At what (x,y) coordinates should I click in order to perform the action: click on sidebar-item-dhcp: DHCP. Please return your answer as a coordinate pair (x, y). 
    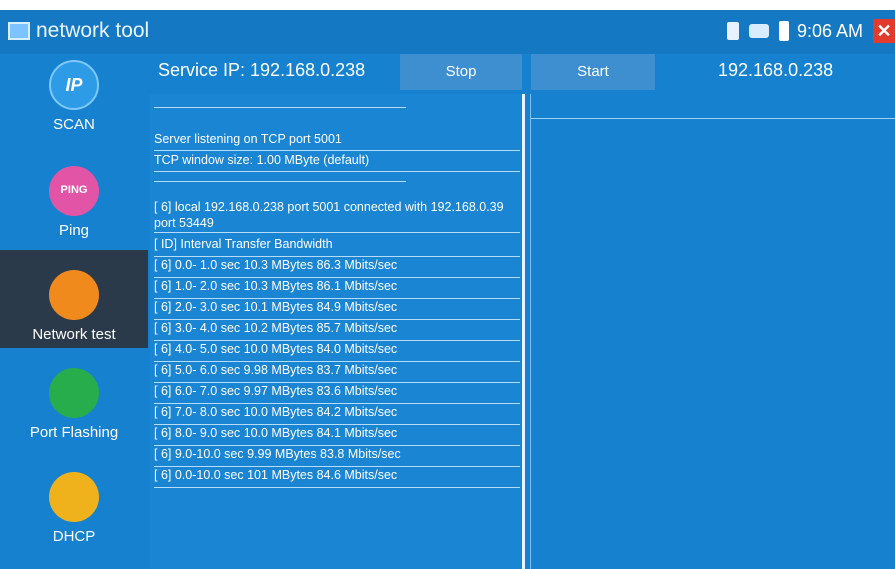
    Looking at the image, I should click on (74, 518).